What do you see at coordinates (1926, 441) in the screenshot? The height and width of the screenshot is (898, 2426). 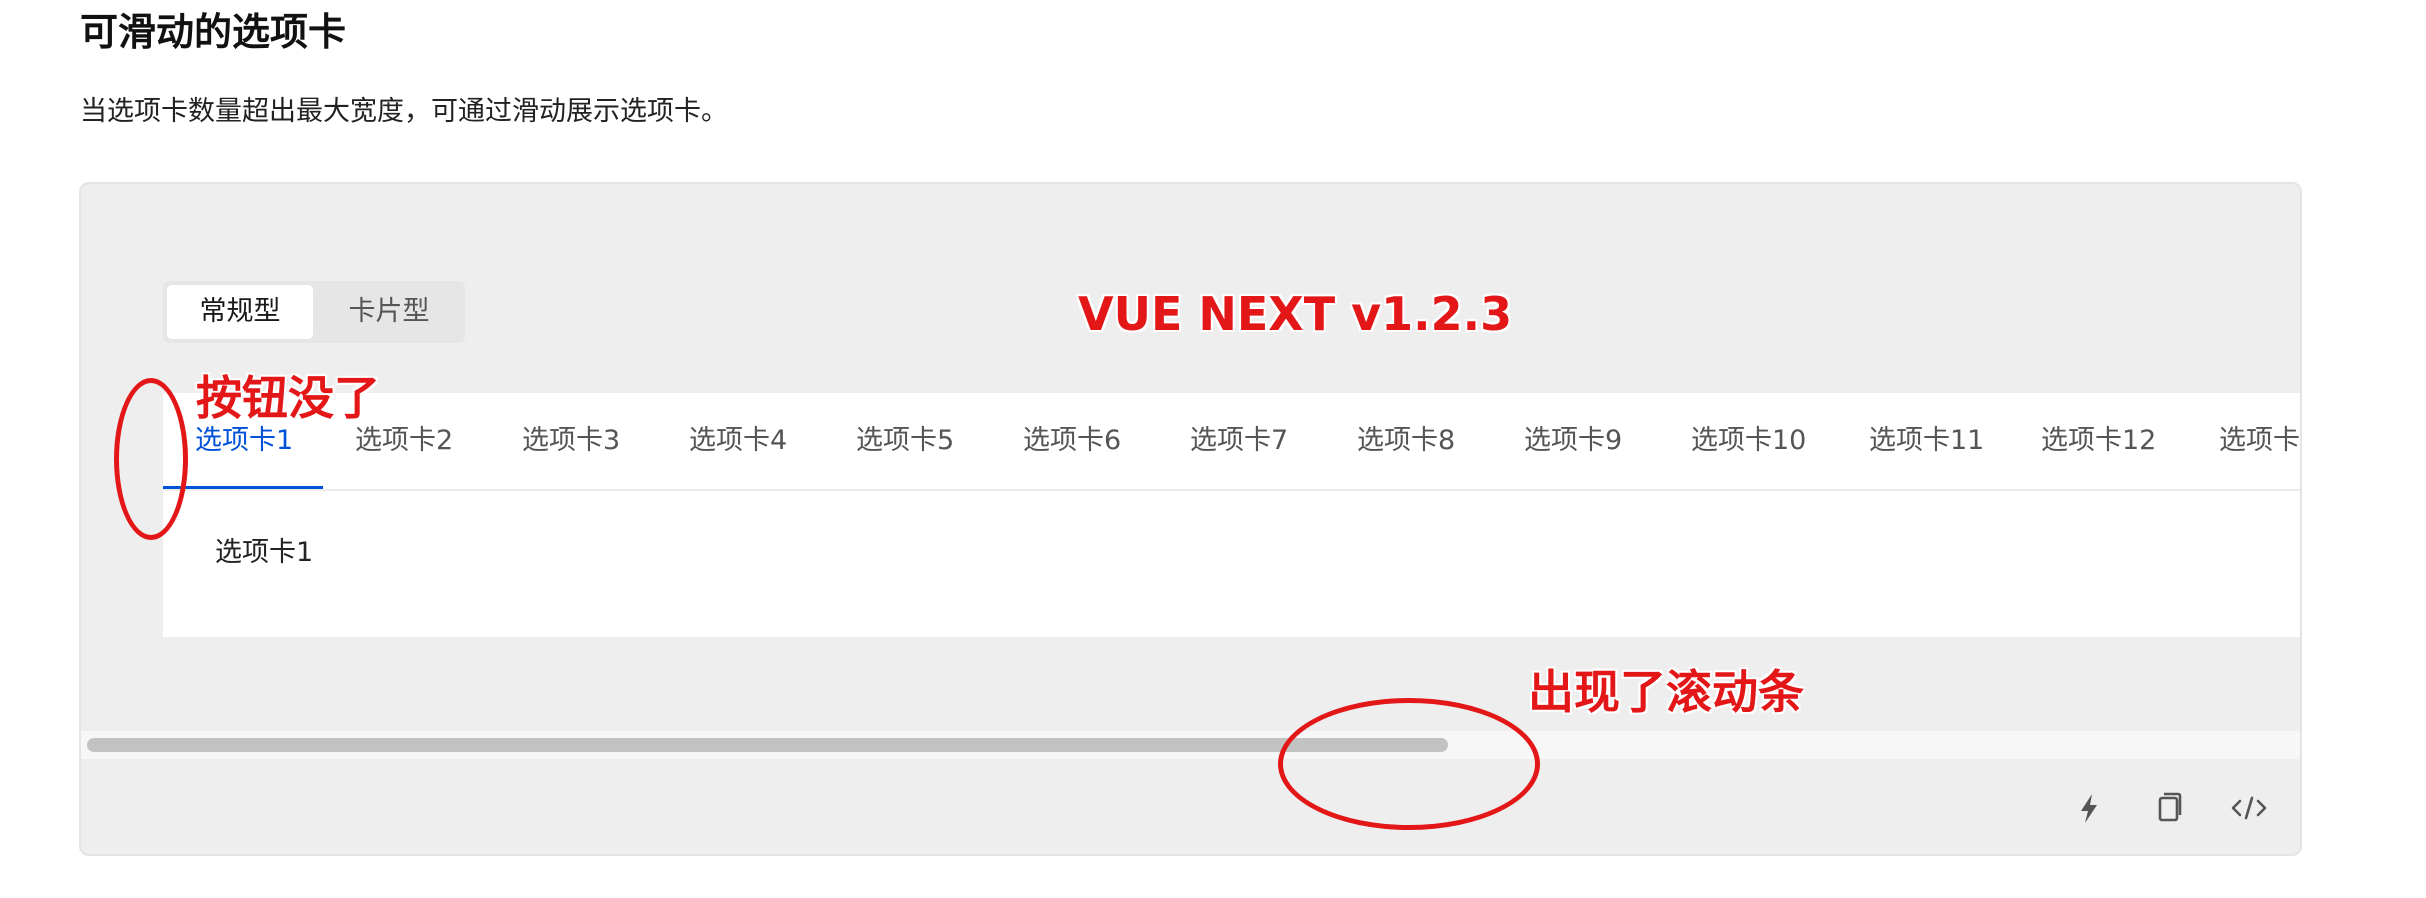 I see `tab-item-11: 选项卡11` at bounding box center [1926, 441].